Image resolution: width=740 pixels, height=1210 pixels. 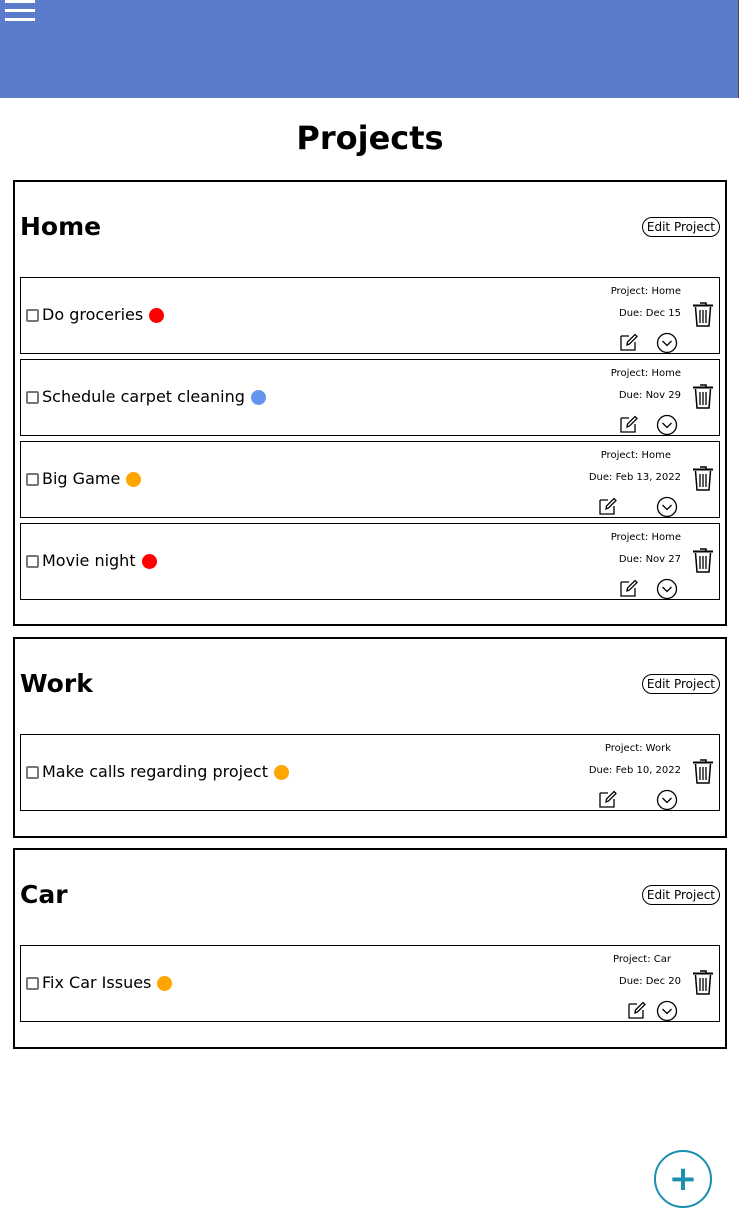 What do you see at coordinates (143, 396) in the screenshot?
I see `task-title: Schedule carpet cleaning` at bounding box center [143, 396].